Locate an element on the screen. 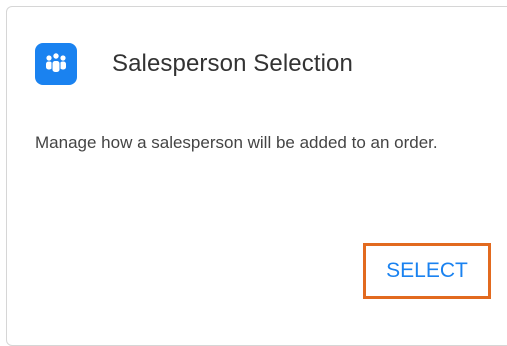 This screenshot has width=507, height=346. team-people-icon is located at coordinates (56, 64).